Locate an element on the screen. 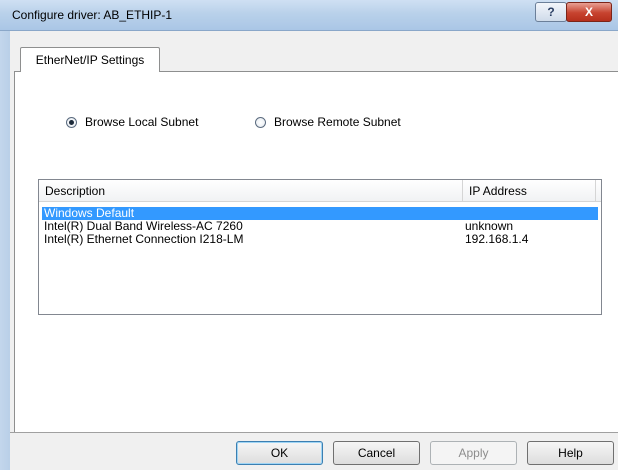 The height and width of the screenshot is (470, 618). list-item-ip: 192.168.1.4 is located at coordinates (497, 239).